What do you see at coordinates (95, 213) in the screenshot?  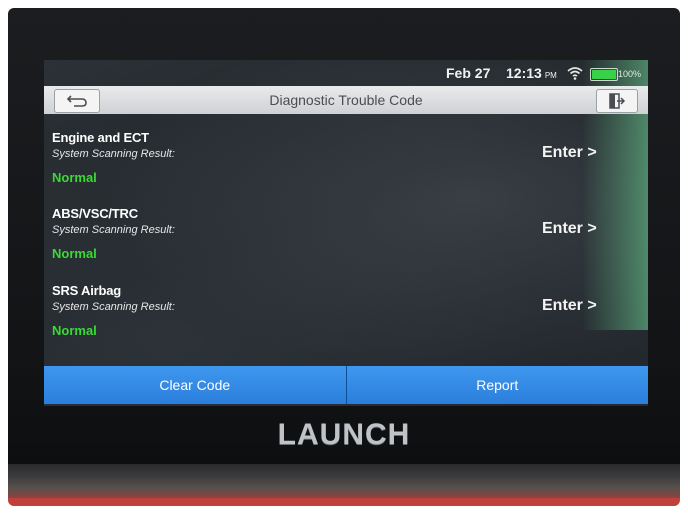 I see `system-name: ABS/VSC/TRC` at bounding box center [95, 213].